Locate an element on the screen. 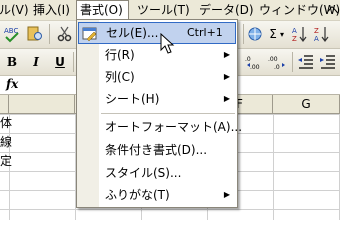 Image resolution: width=340 pixels, height=240 pixels. column-header-g: G is located at coordinates (306, 104).